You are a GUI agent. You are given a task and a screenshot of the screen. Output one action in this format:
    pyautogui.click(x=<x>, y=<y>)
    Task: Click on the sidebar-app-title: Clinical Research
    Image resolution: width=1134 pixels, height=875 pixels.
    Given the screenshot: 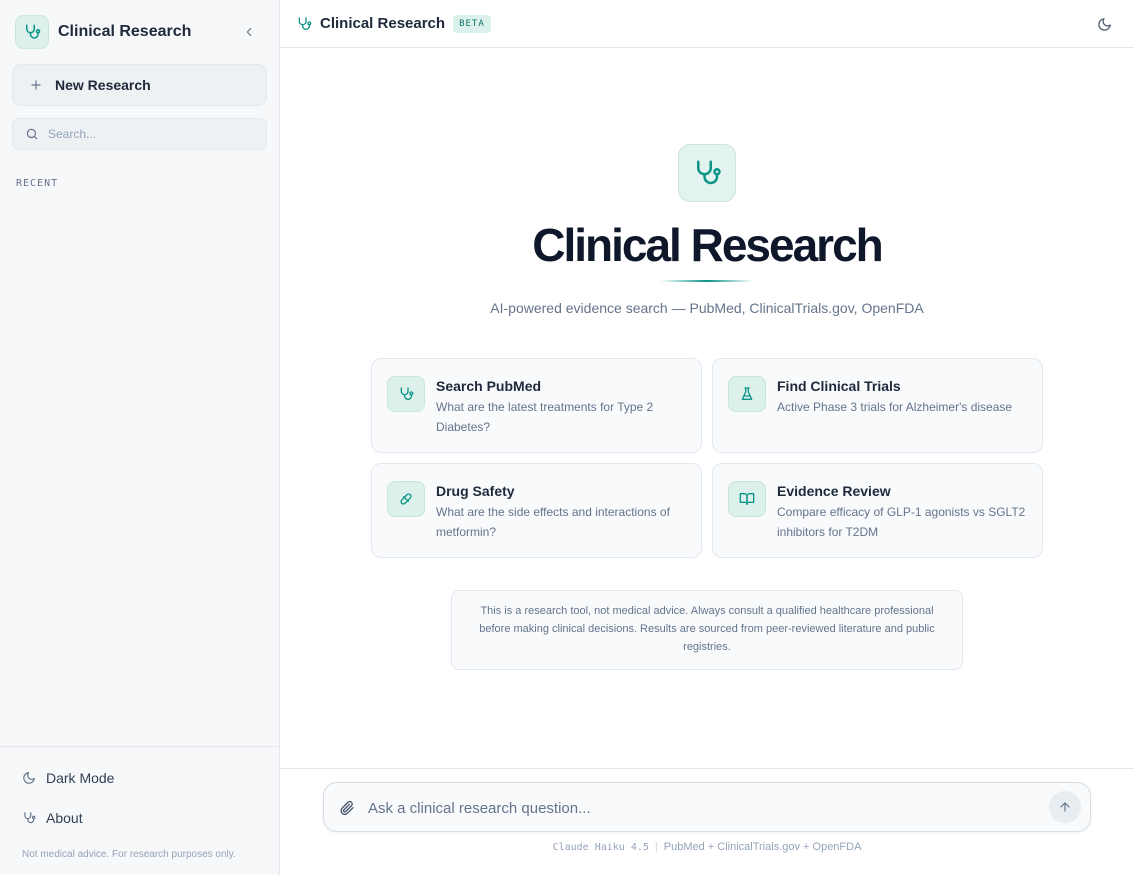 What is the action you would take?
    pyautogui.click(x=125, y=31)
    